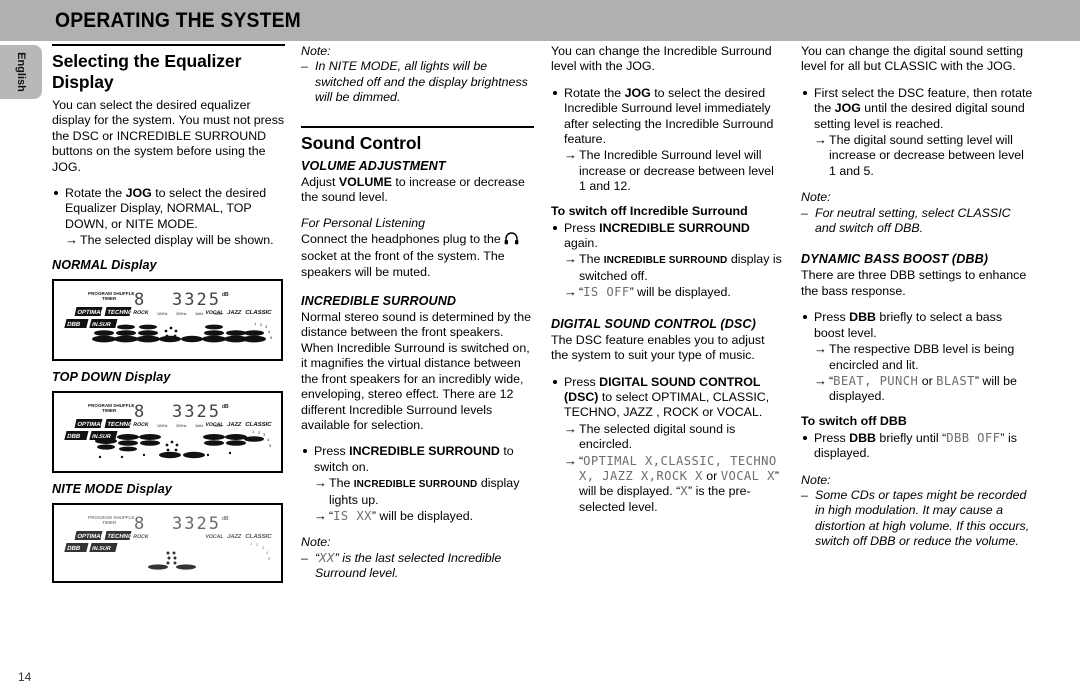  I want to click on caption-normal-display: NORMAL Display, so click(104, 264).